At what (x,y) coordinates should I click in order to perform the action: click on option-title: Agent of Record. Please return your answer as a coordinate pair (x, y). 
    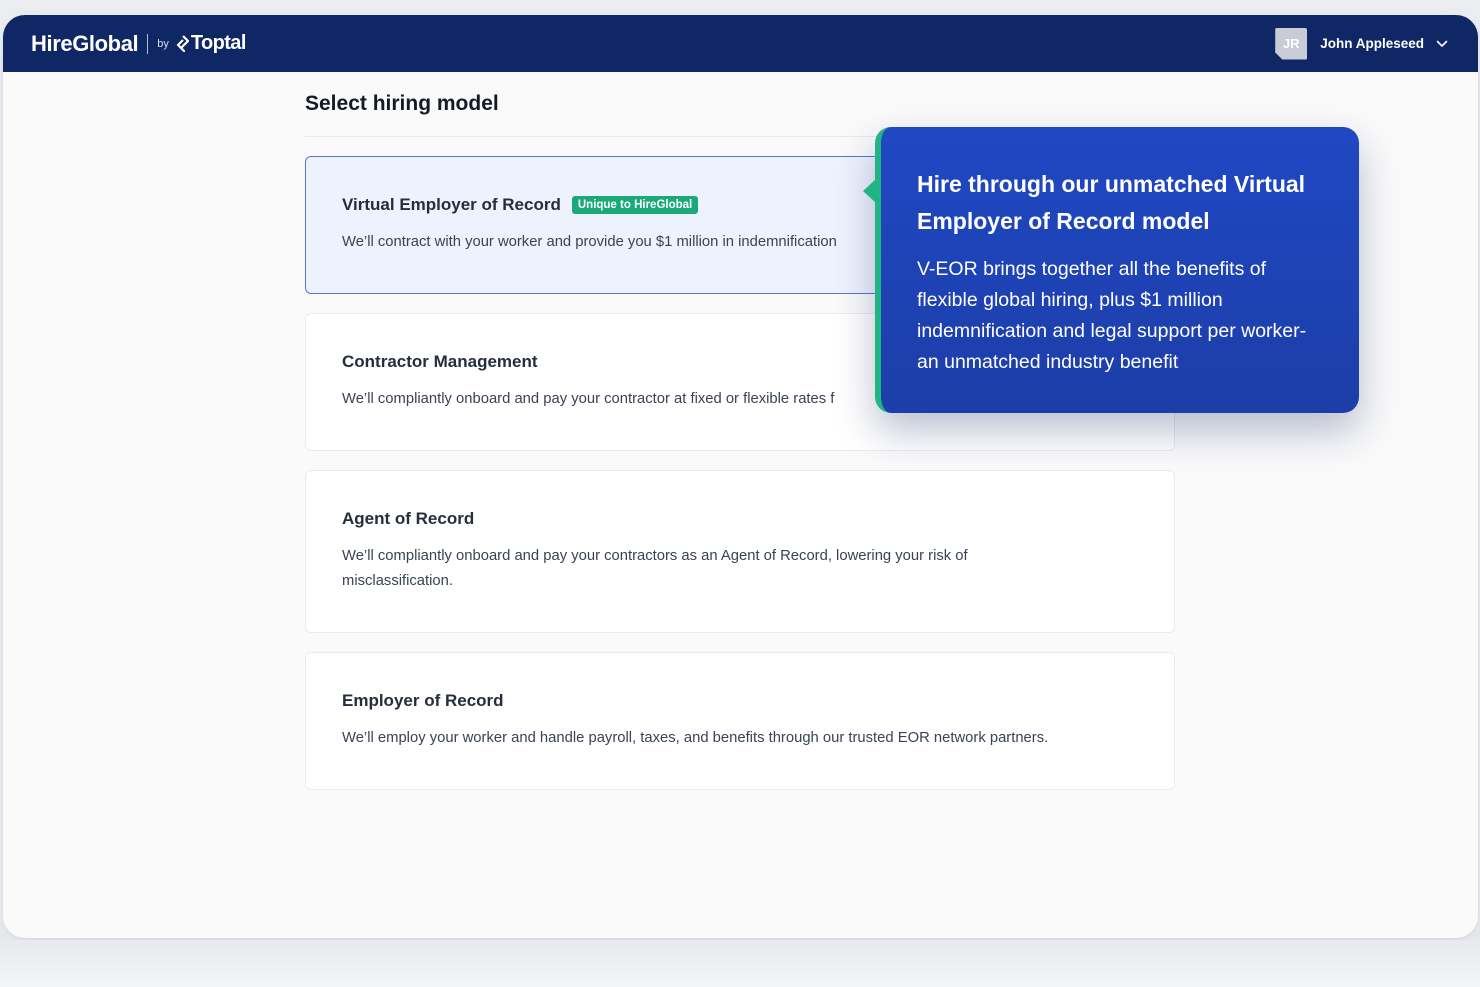
    Looking at the image, I should click on (408, 518).